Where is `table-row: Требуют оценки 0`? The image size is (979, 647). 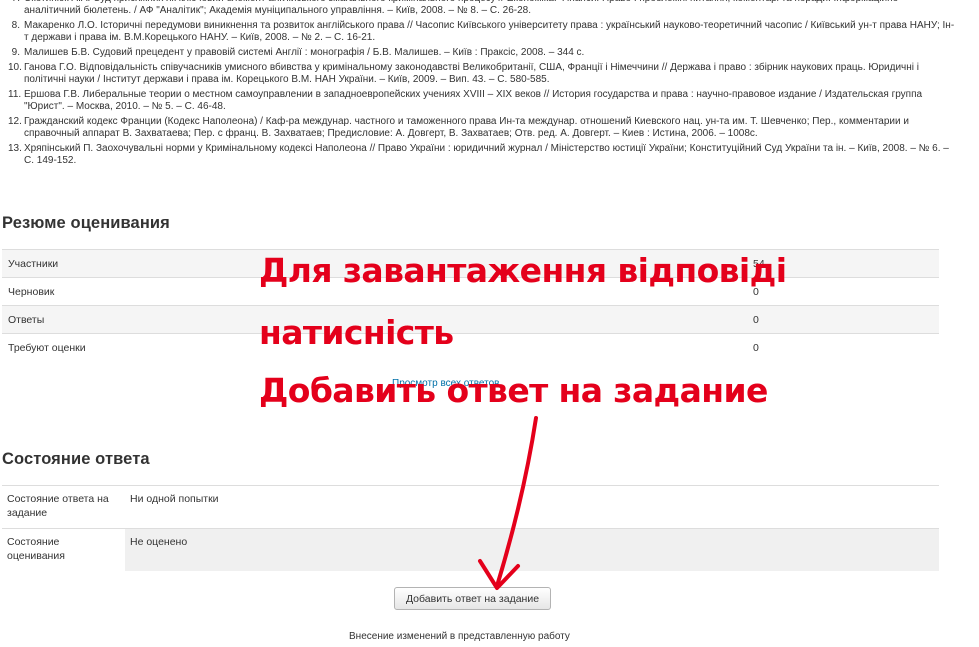
table-row: Требуют оценки 0 is located at coordinates (470, 347).